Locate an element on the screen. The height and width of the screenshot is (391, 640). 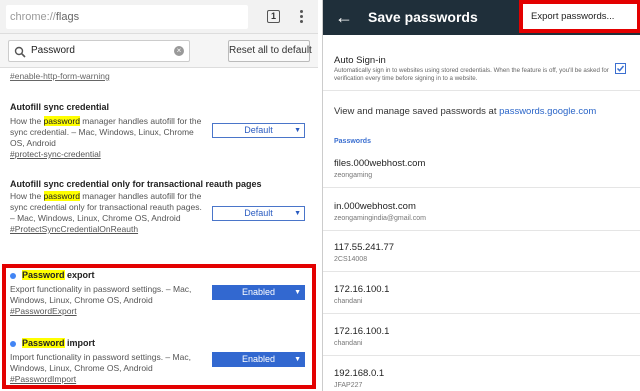
flag-title: Autofill sync credential is located at coordinates (60, 107).